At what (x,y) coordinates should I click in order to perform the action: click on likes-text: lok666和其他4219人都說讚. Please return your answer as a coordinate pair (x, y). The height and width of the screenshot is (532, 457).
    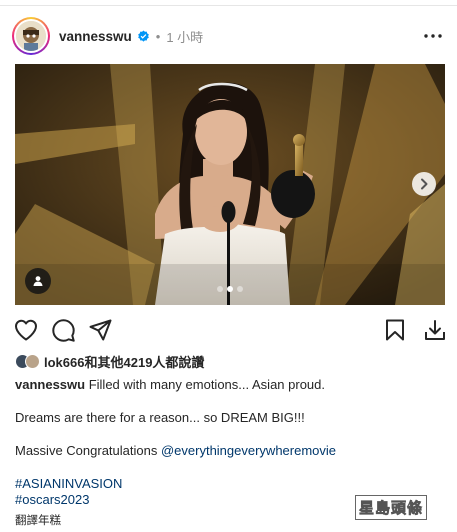
    Looking at the image, I should click on (124, 361).